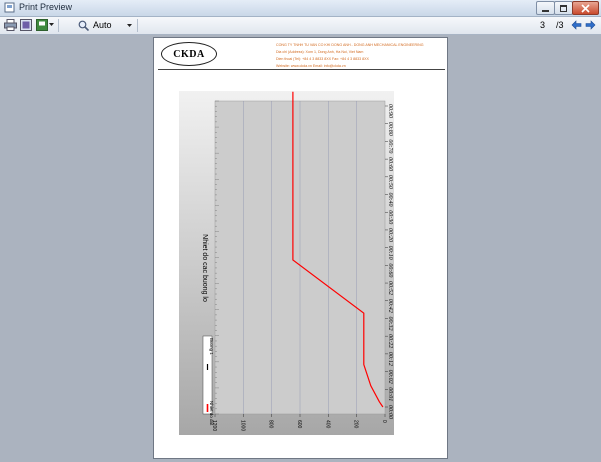  I want to click on maximize-button, so click(563, 8).